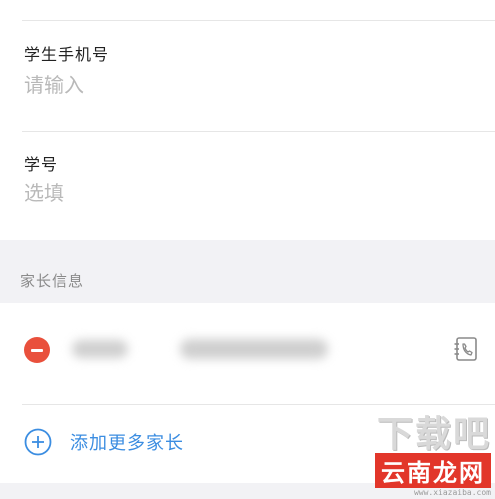 This screenshot has height=499, width=495. Describe the element at coordinates (127, 443) in the screenshot. I see `add-parent-label: 添加更多家长` at that location.